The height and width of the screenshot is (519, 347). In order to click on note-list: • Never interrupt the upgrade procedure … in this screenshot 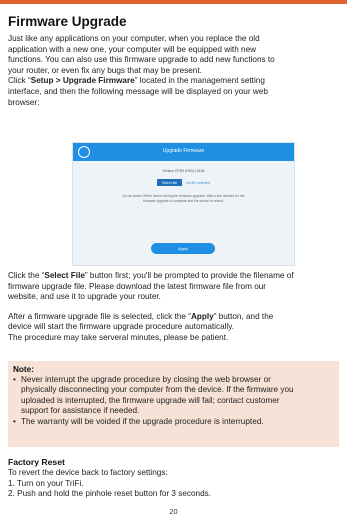, I will do `click(173, 401)`.